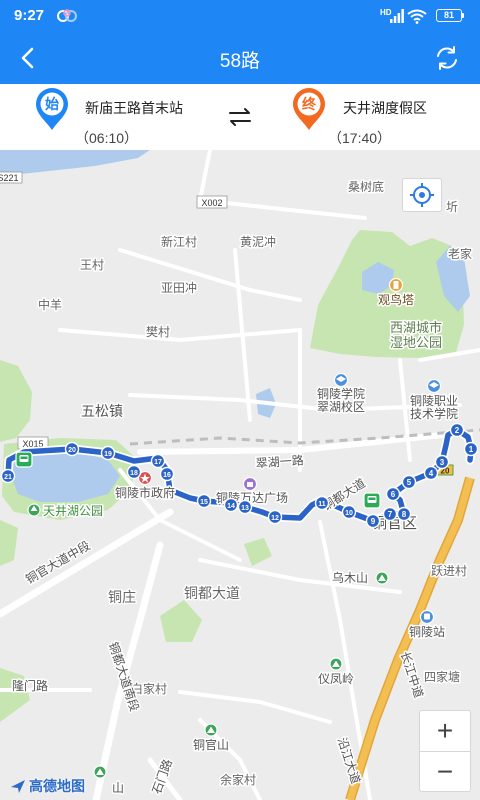  Describe the element at coordinates (240, 61) in the screenshot. I see `page-title: 58路` at that location.